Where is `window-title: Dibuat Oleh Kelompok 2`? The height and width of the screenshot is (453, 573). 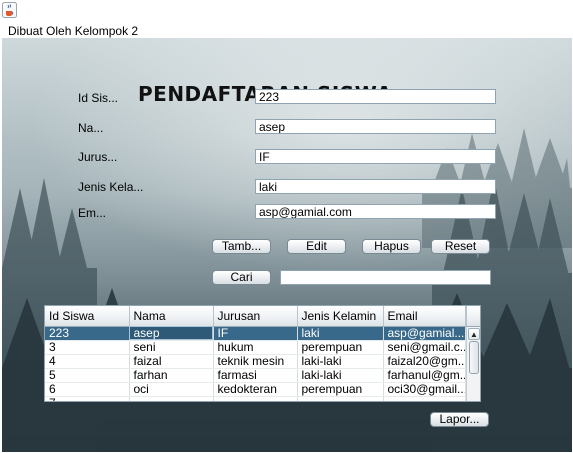
window-title: Dibuat Oleh Kelompok 2 is located at coordinates (73, 31).